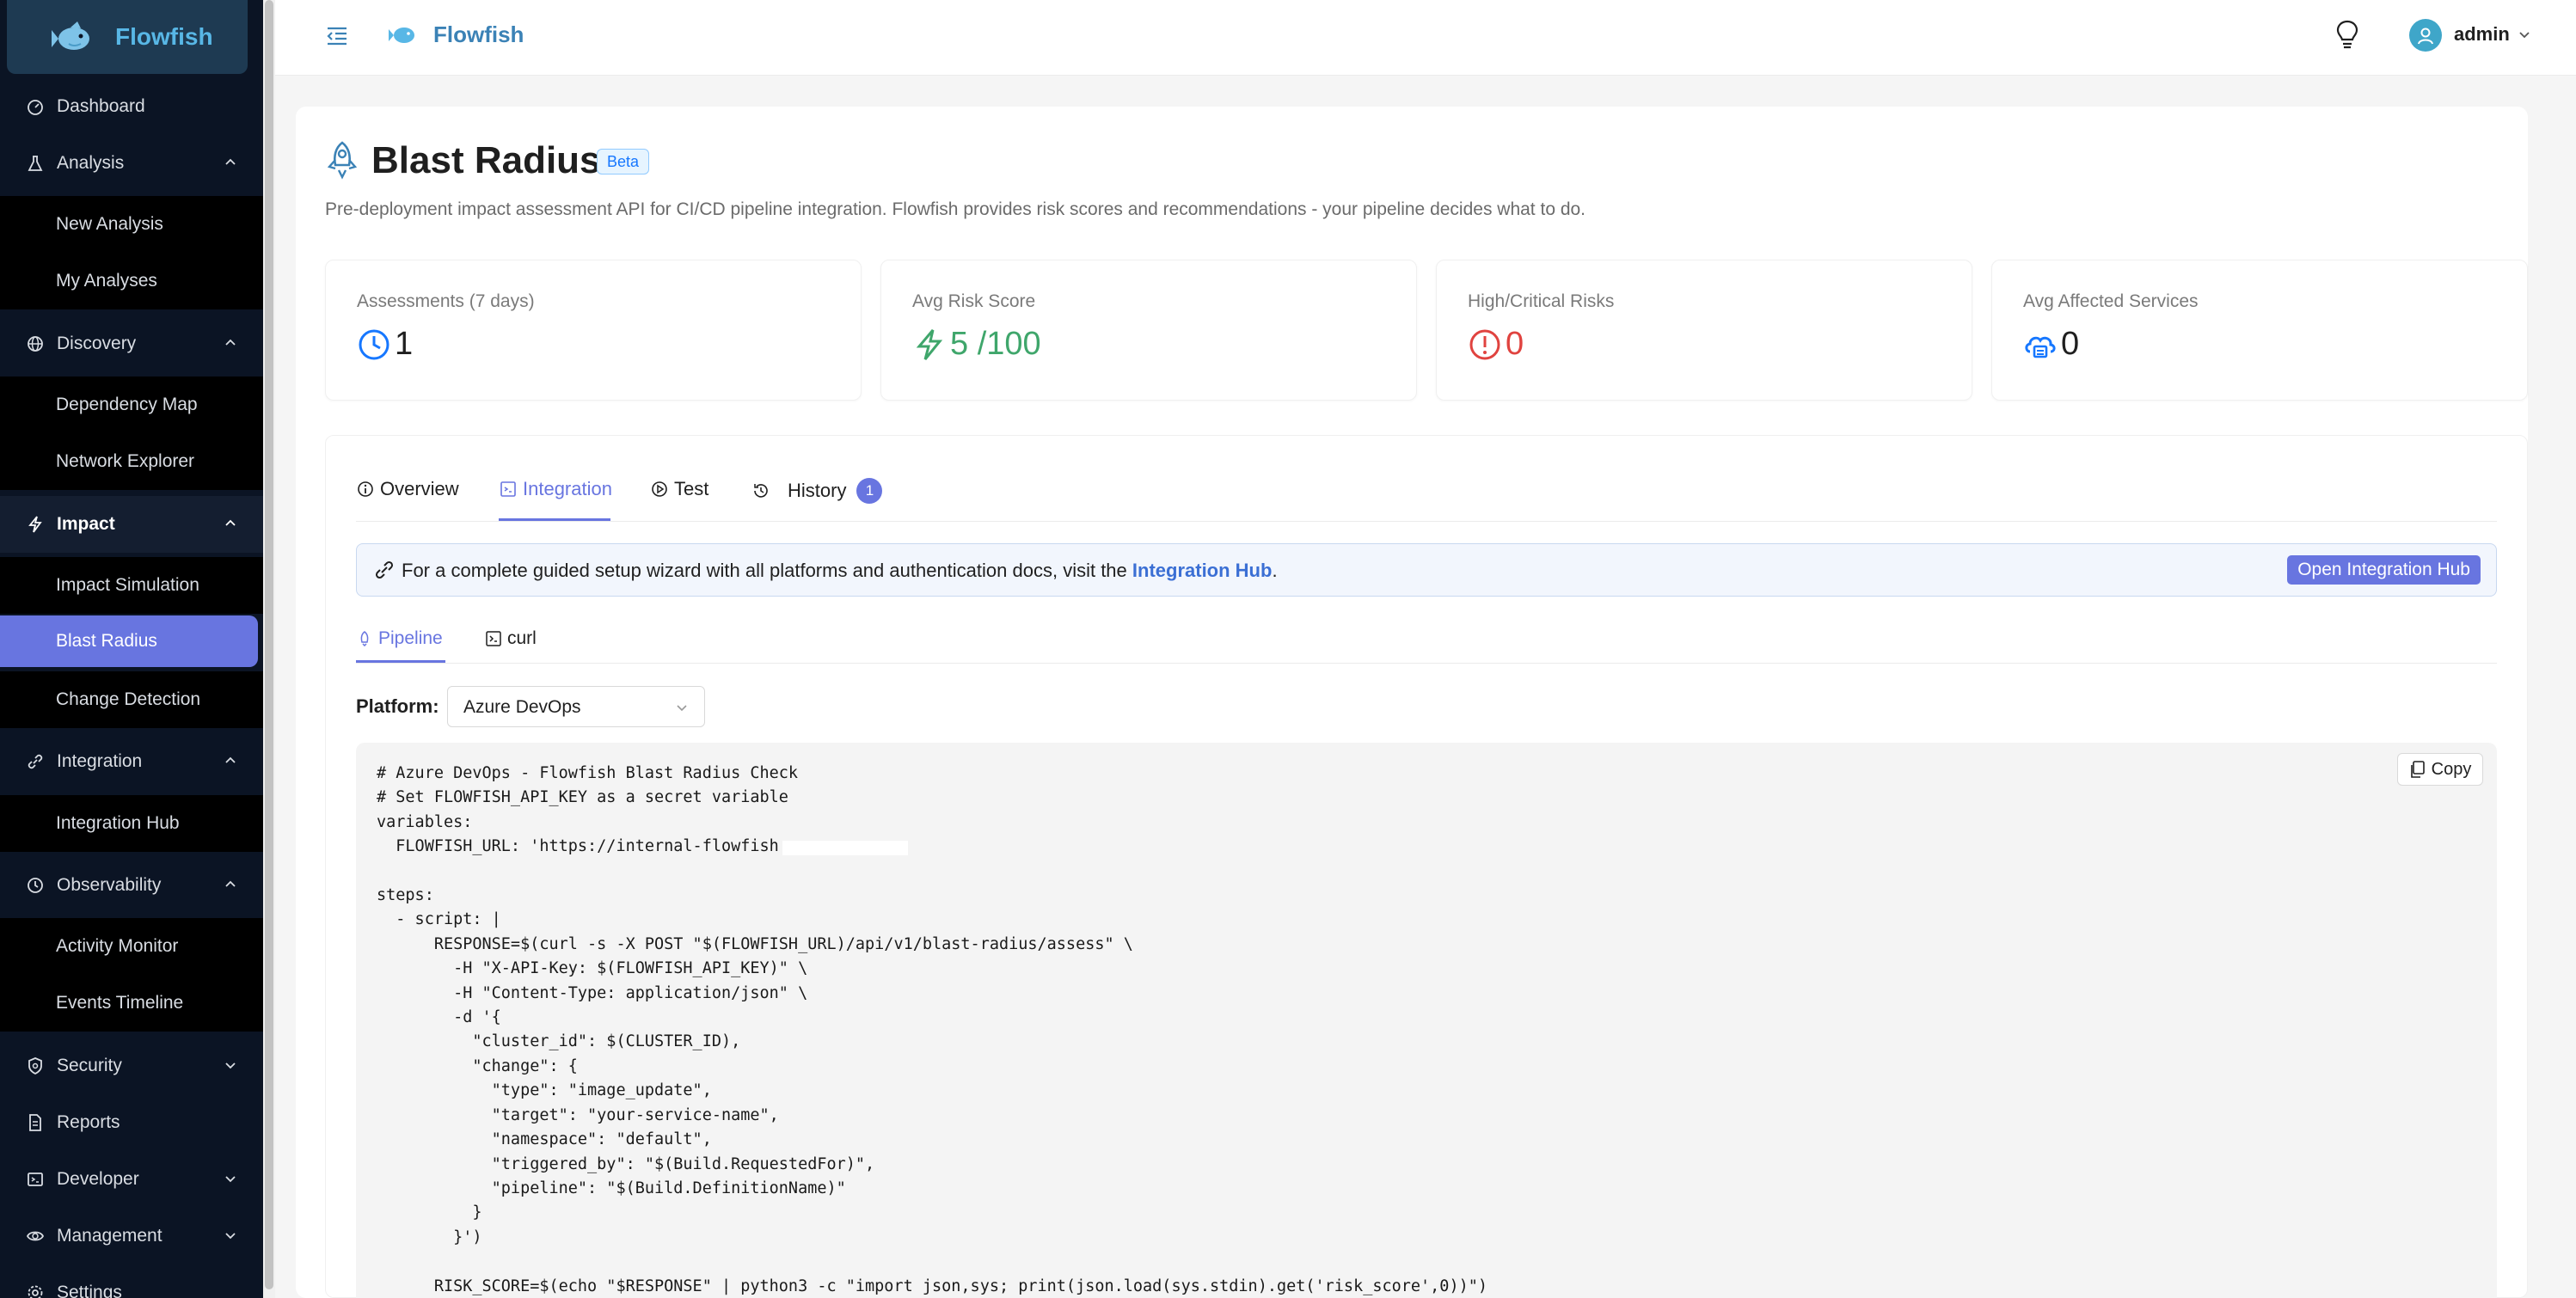 The height and width of the screenshot is (1298, 2576). Describe the element at coordinates (131, 823) in the screenshot. I see `sidebar-item-integration-hub: Integration Hub` at that location.